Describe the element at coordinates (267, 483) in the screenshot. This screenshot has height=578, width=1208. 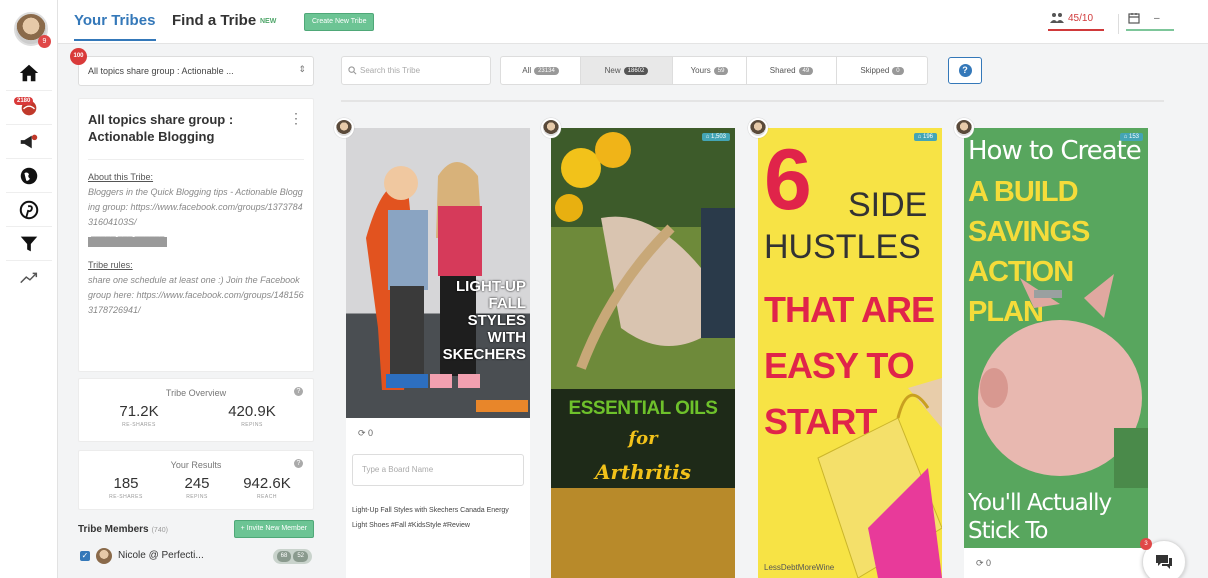
I see `stat-value: 942.6K` at that location.